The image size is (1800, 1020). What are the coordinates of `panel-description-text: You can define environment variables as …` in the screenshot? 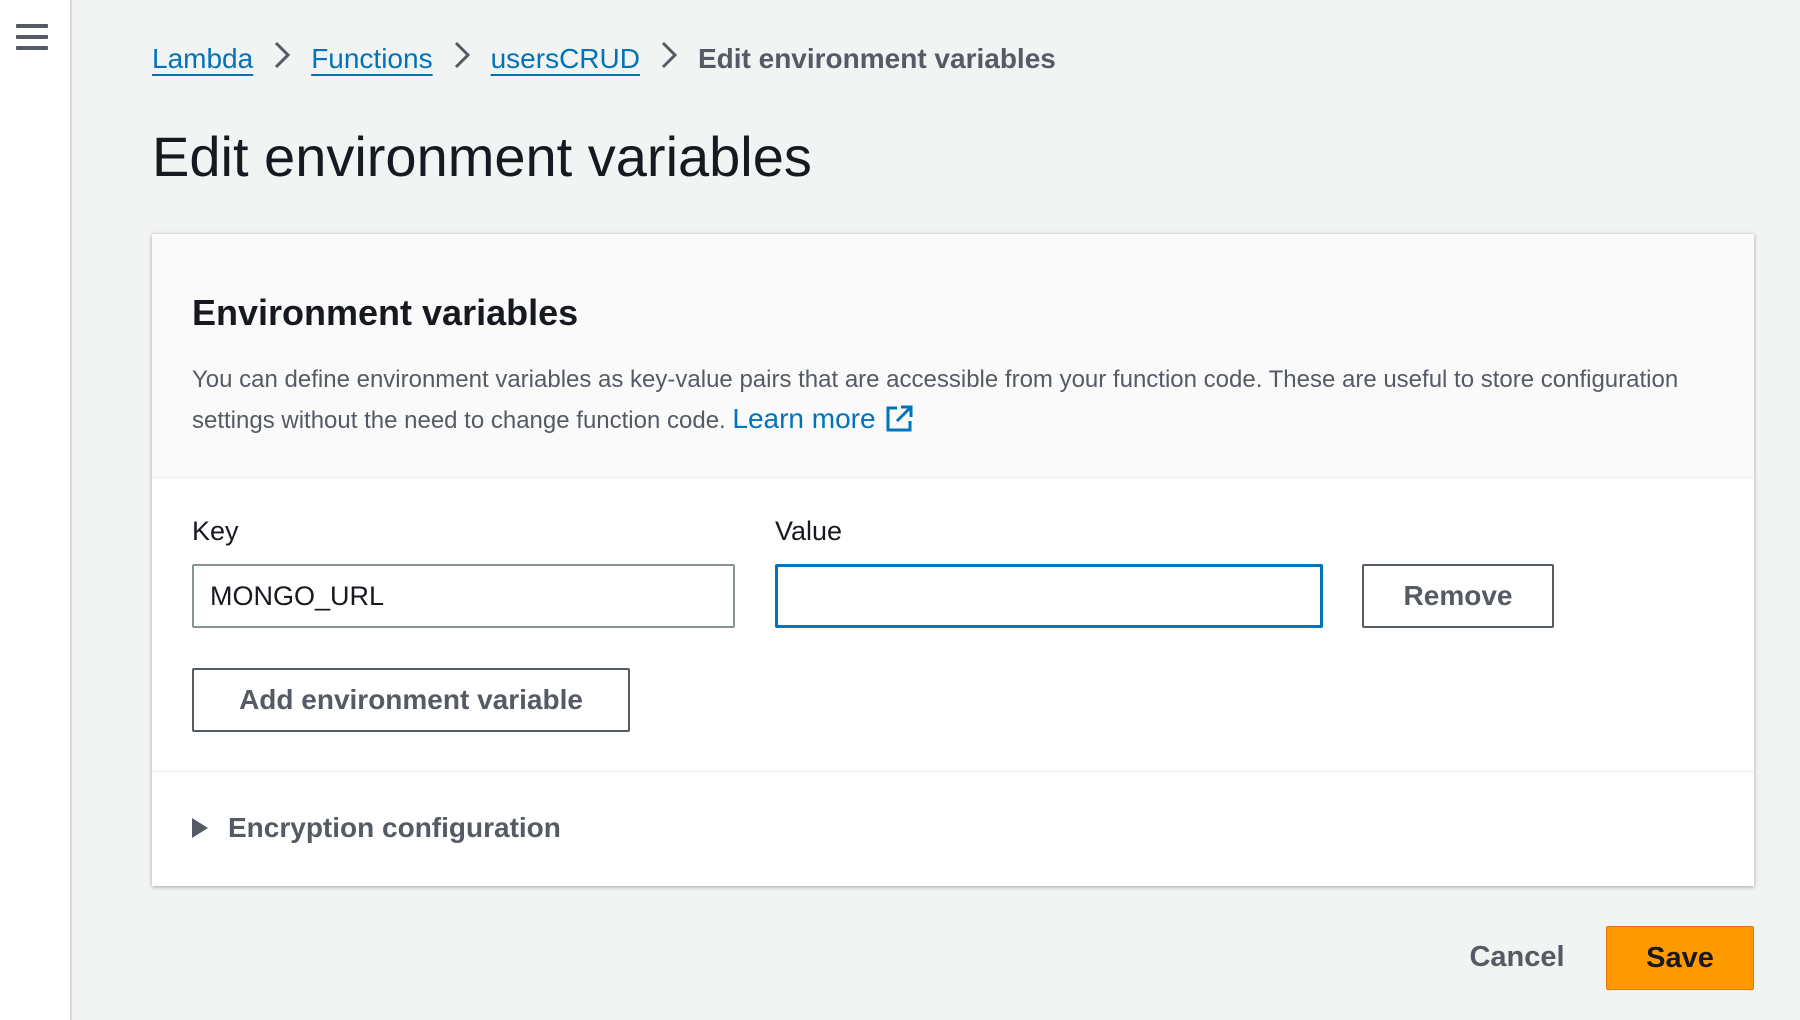 It's located at (935, 400).